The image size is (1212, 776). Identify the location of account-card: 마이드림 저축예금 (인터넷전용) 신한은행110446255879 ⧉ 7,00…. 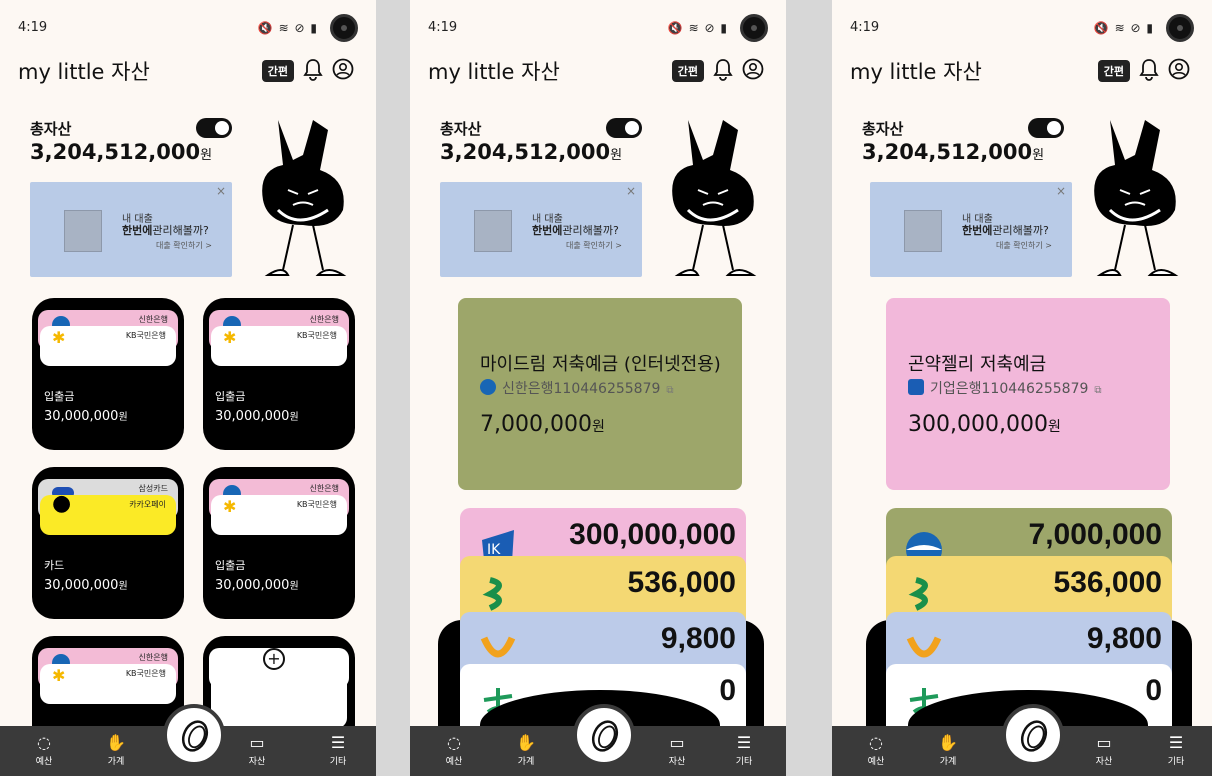
(600, 394).